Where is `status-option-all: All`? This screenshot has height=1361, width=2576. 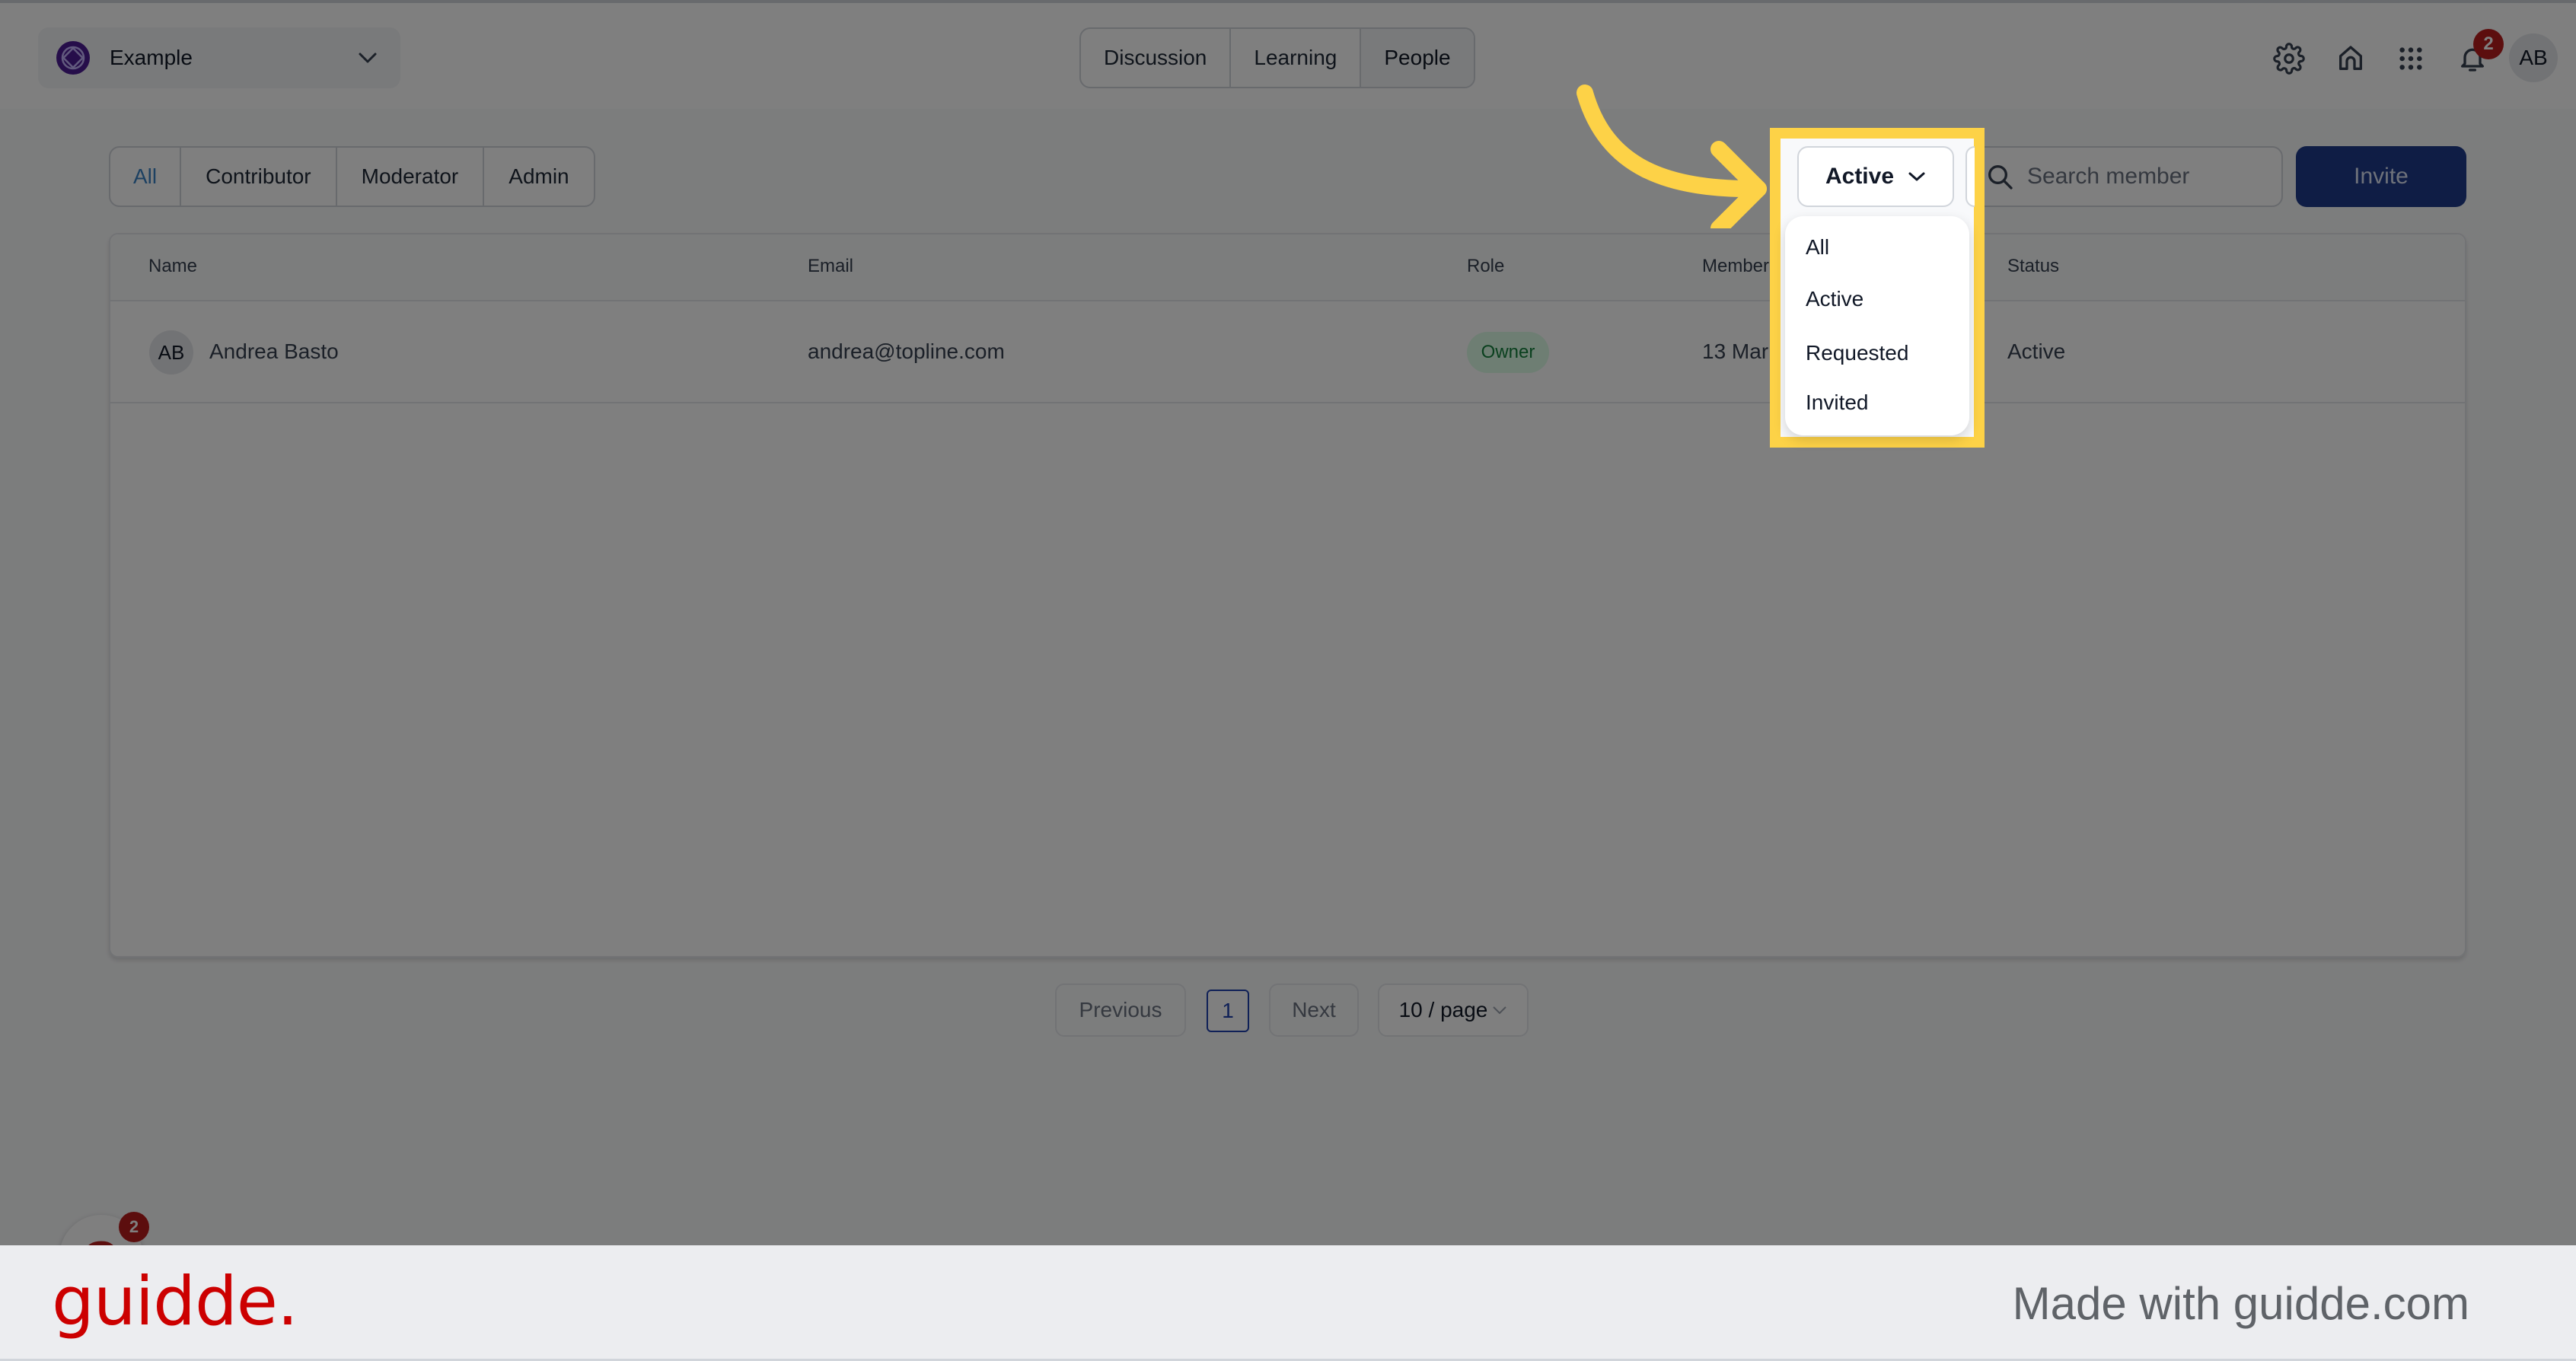
status-option-all: All is located at coordinates (1817, 247).